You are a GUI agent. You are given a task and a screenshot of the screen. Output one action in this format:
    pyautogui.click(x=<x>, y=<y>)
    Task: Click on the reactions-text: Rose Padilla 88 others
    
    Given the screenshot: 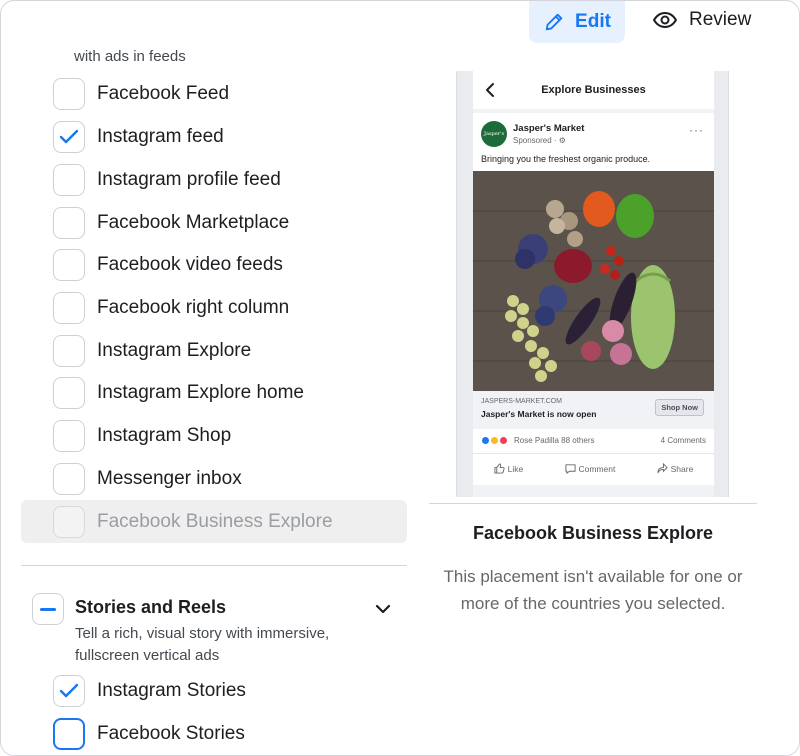 What is the action you would take?
    pyautogui.click(x=554, y=440)
    